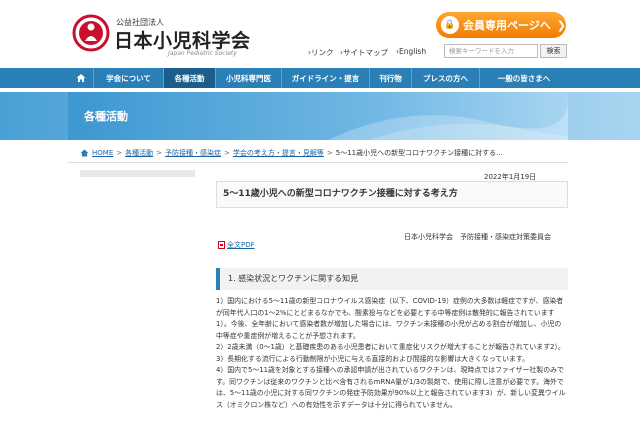 Image resolution: width=640 pixels, height=426 pixels. I want to click on link-links: ›リンク, so click(321, 52).